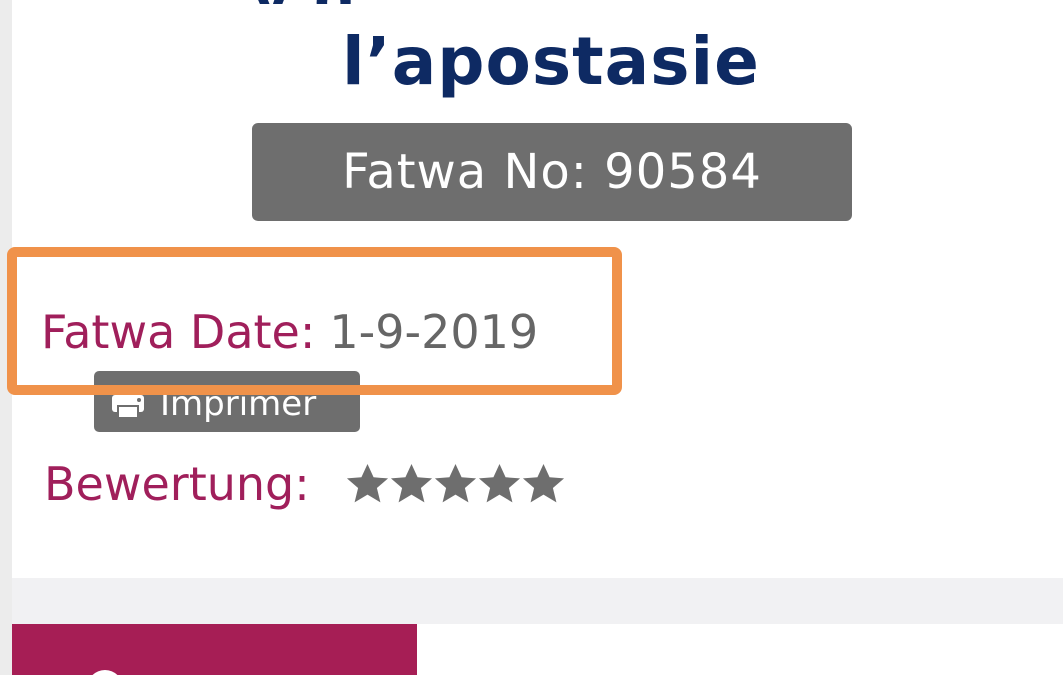 The image size is (1063, 675). I want to click on title-fragment: y g, so click(305, 2).